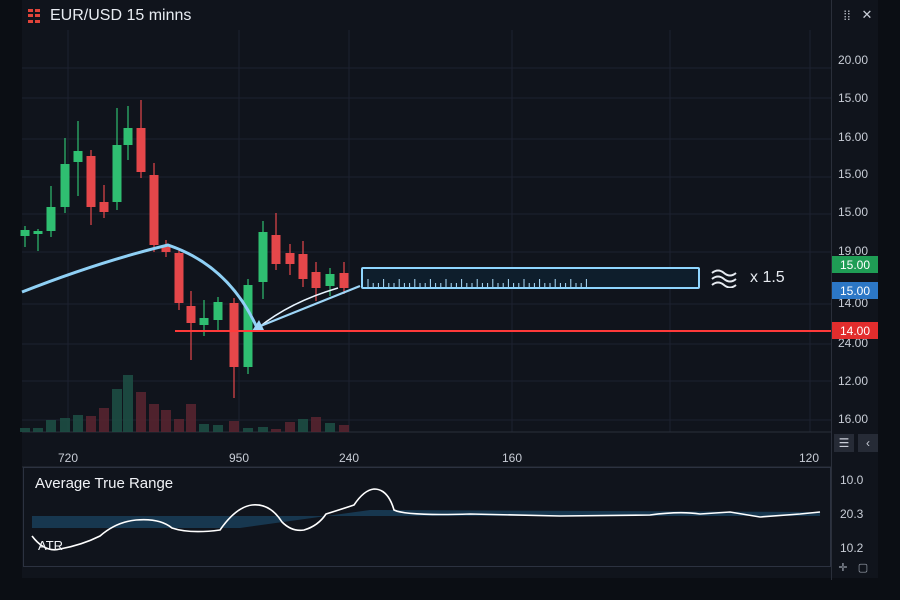  What do you see at coordinates (68, 458) in the screenshot?
I see `time-label: 720` at bounding box center [68, 458].